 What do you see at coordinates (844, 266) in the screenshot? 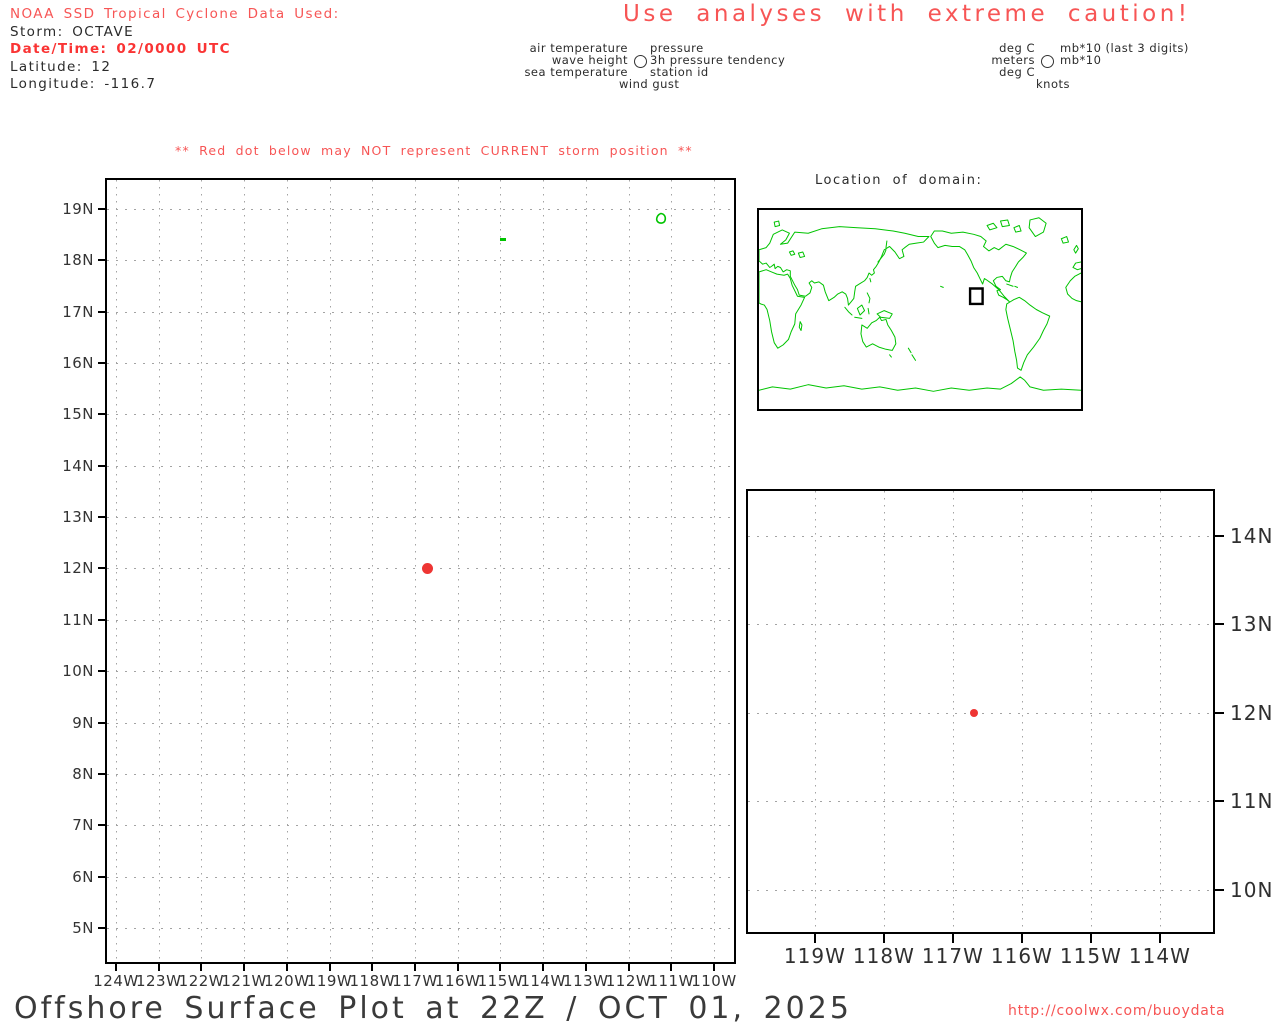
I see `coastline-eurasia` at bounding box center [844, 266].